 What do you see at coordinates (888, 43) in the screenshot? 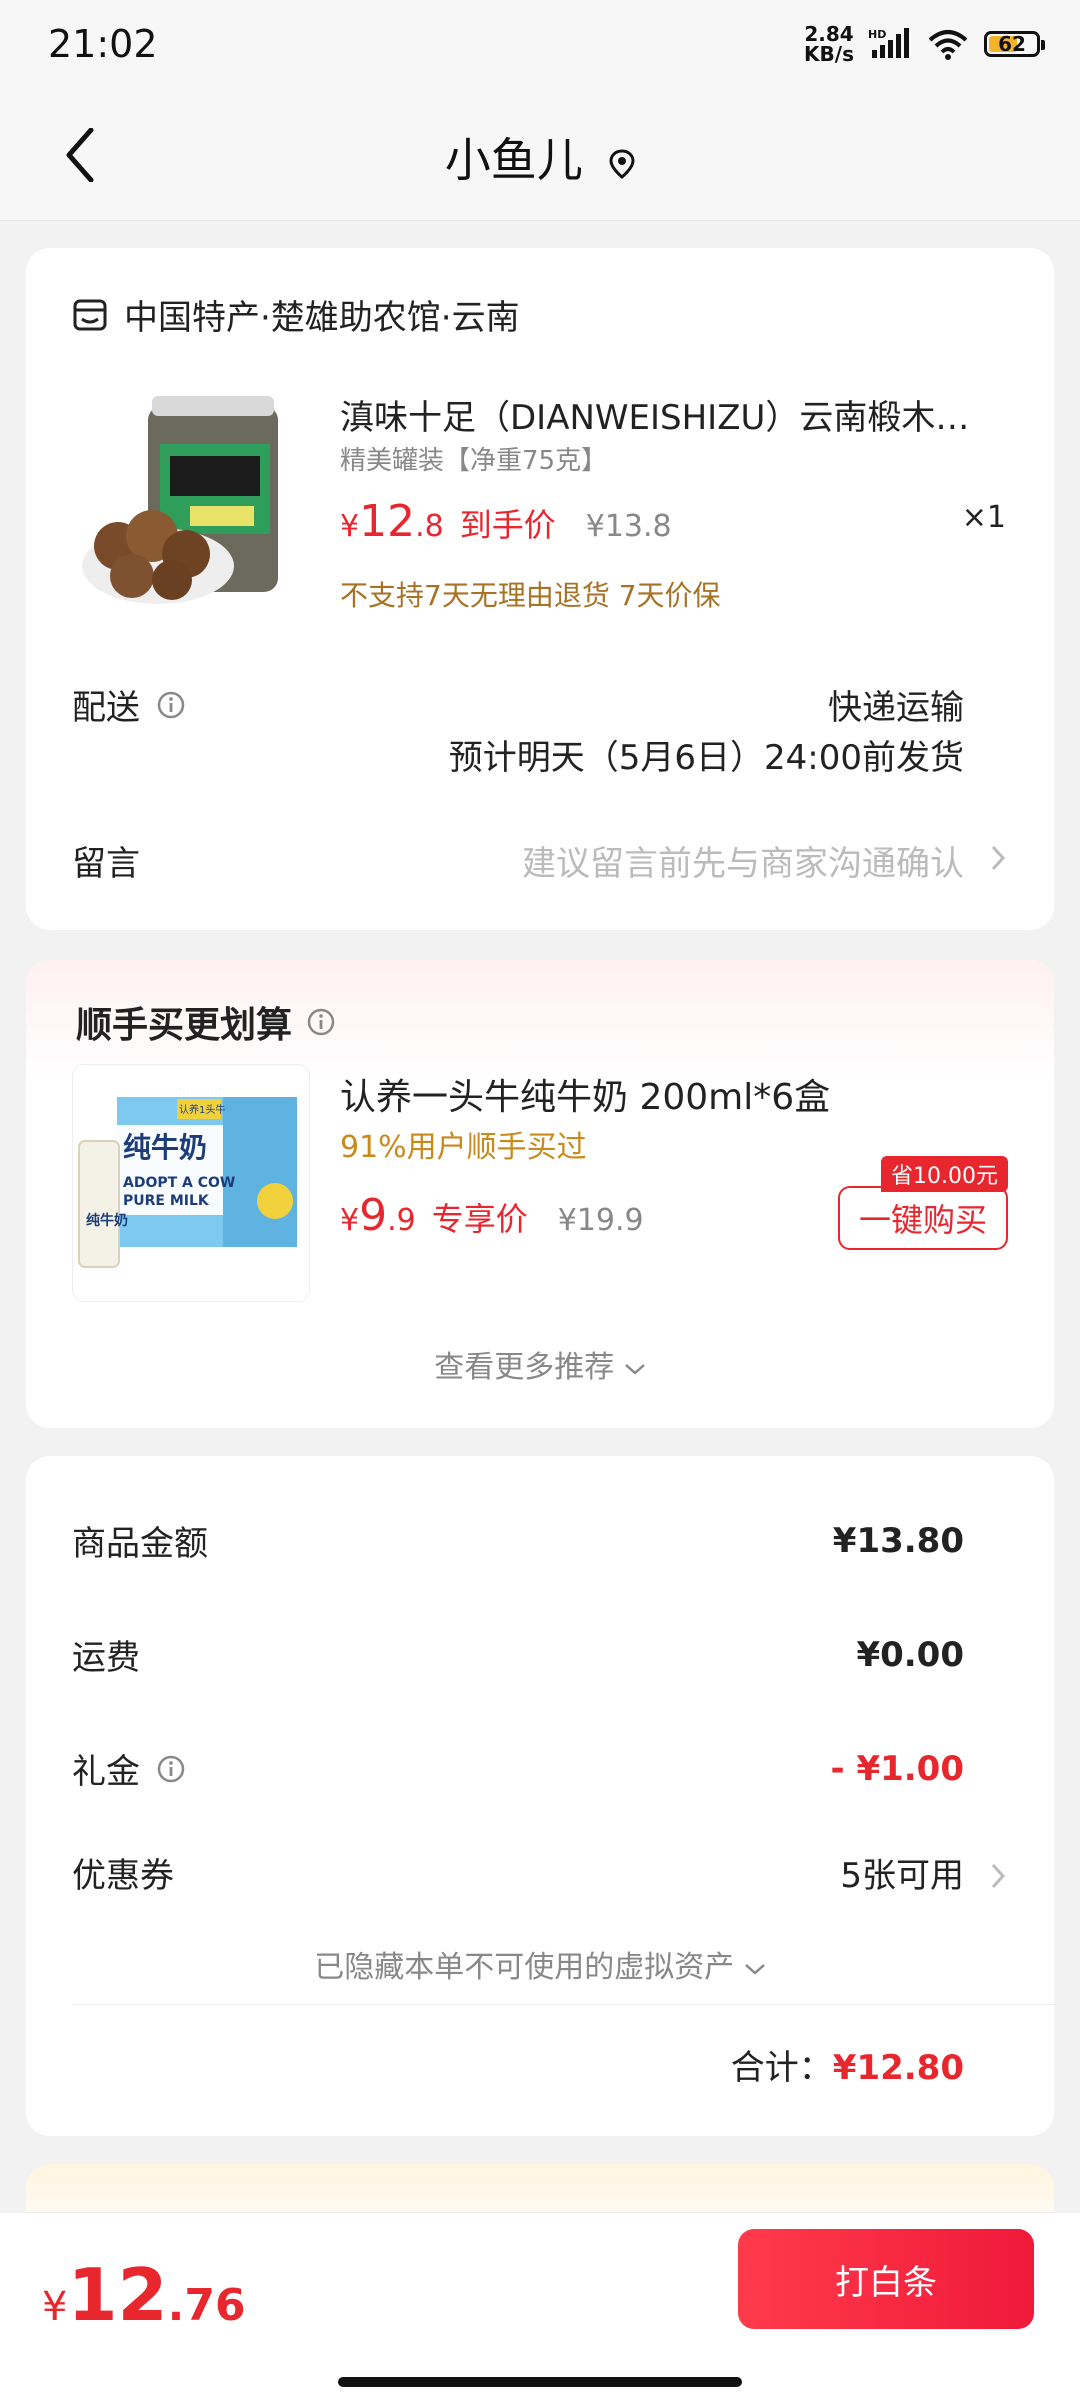
I see `cellular-signal-icon: HD` at bounding box center [888, 43].